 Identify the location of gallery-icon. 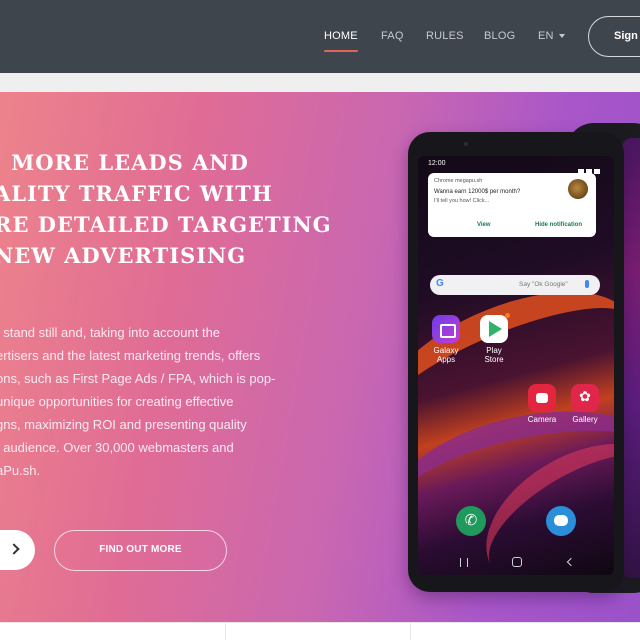
(585, 398).